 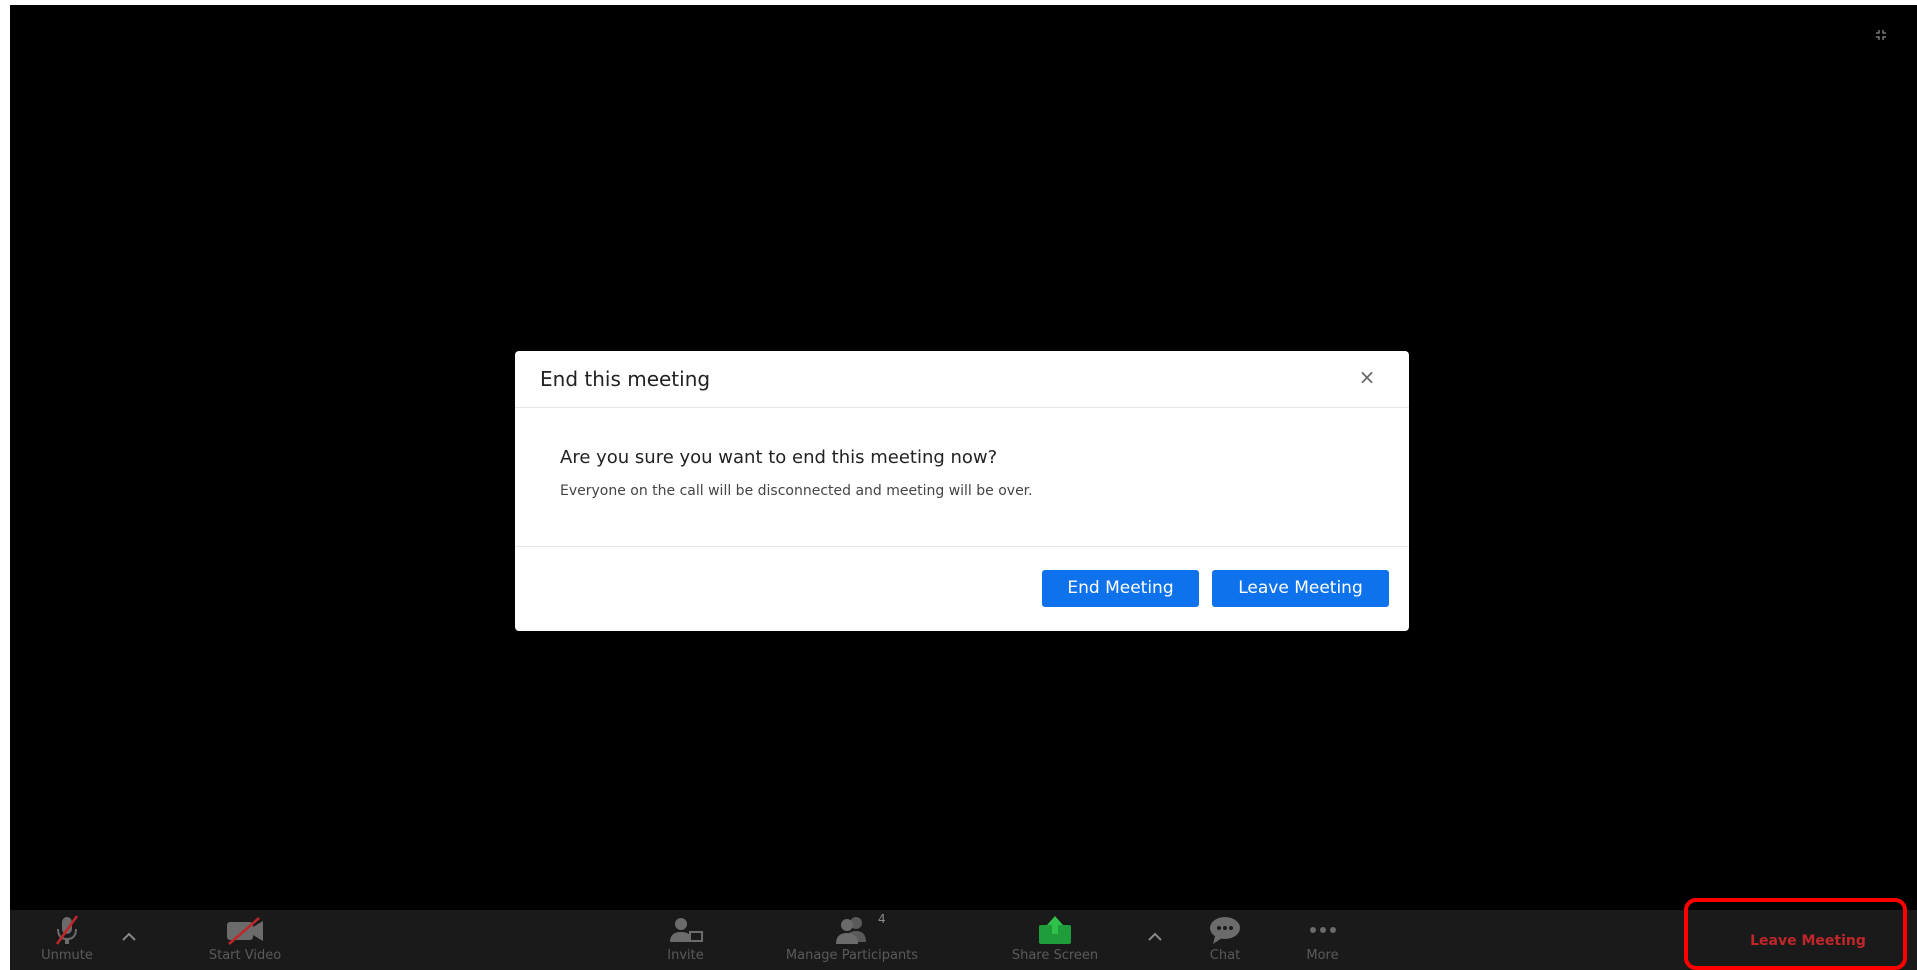 What do you see at coordinates (1225, 955) in the screenshot?
I see `chat-label: Chat` at bounding box center [1225, 955].